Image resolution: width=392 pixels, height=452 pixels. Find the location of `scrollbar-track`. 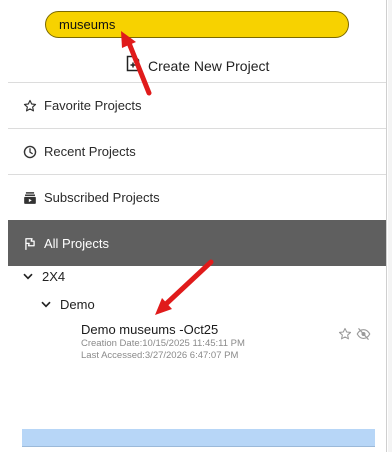

scrollbar-track is located at coordinates (390, 226).